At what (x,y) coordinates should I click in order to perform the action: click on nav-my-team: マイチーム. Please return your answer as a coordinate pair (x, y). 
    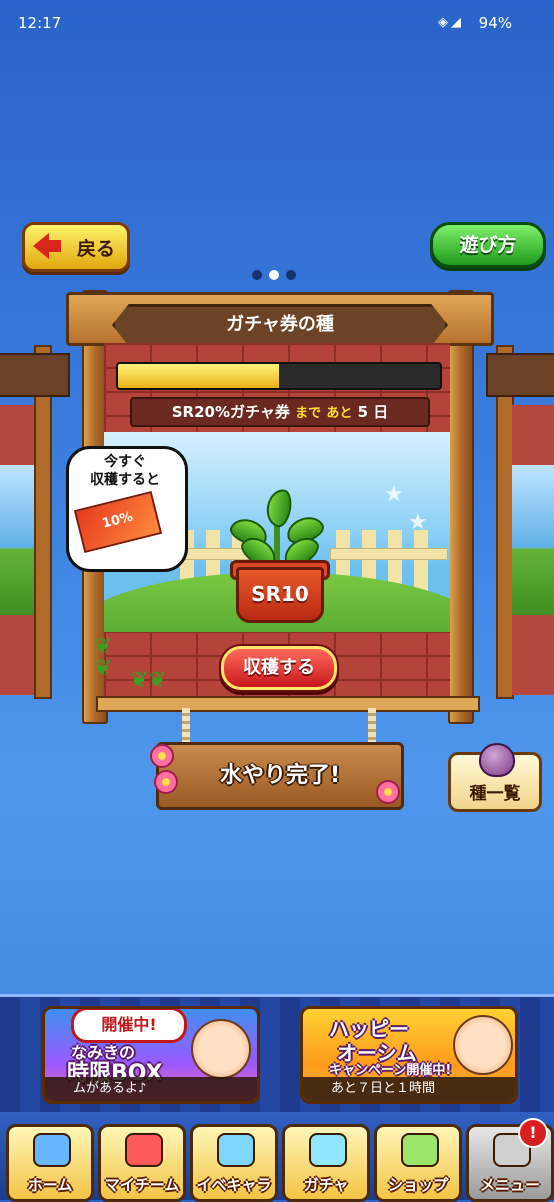
    Looking at the image, I should click on (142, 1163).